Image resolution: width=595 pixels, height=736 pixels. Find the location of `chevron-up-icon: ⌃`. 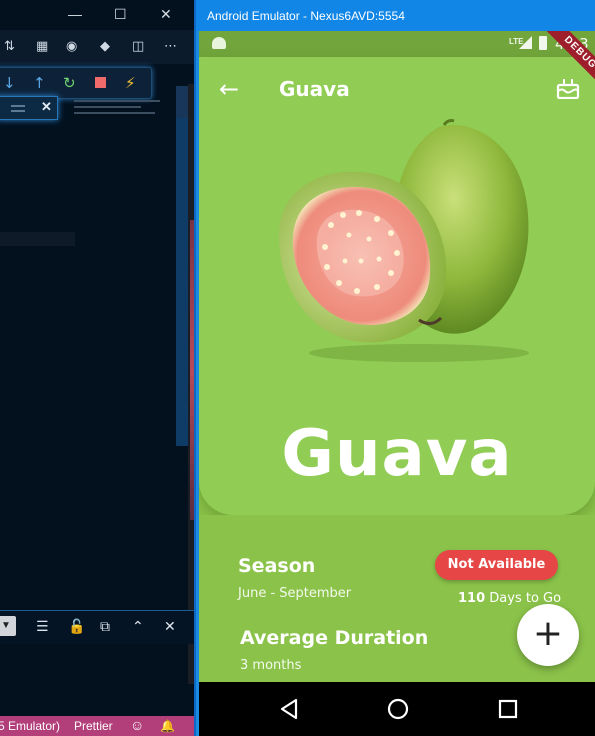

chevron-up-icon: ⌃ is located at coordinates (138, 627).